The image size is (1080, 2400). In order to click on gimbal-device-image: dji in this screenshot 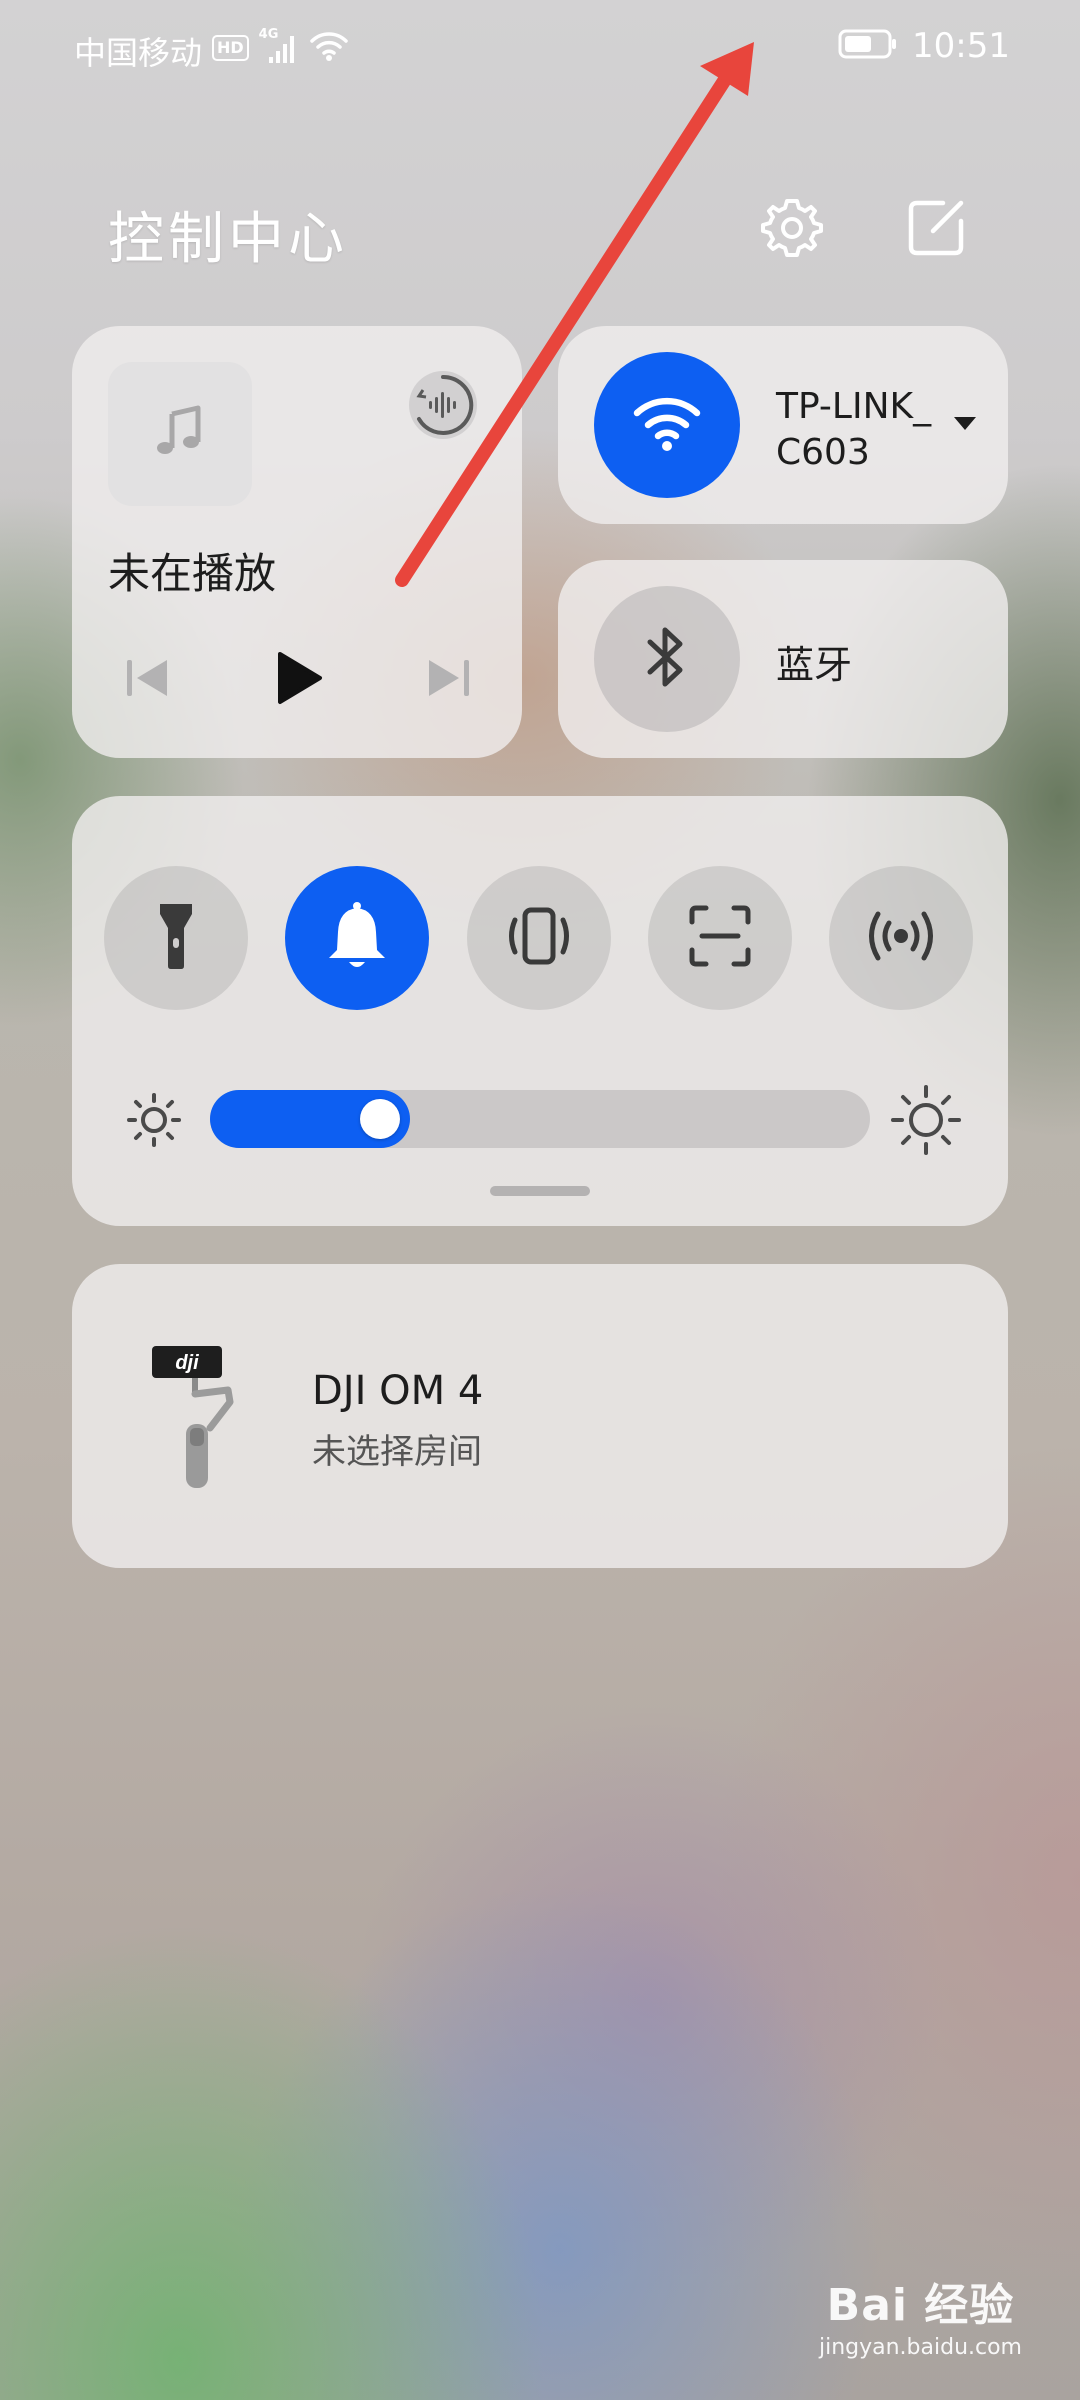, I will do `click(200, 1417)`.